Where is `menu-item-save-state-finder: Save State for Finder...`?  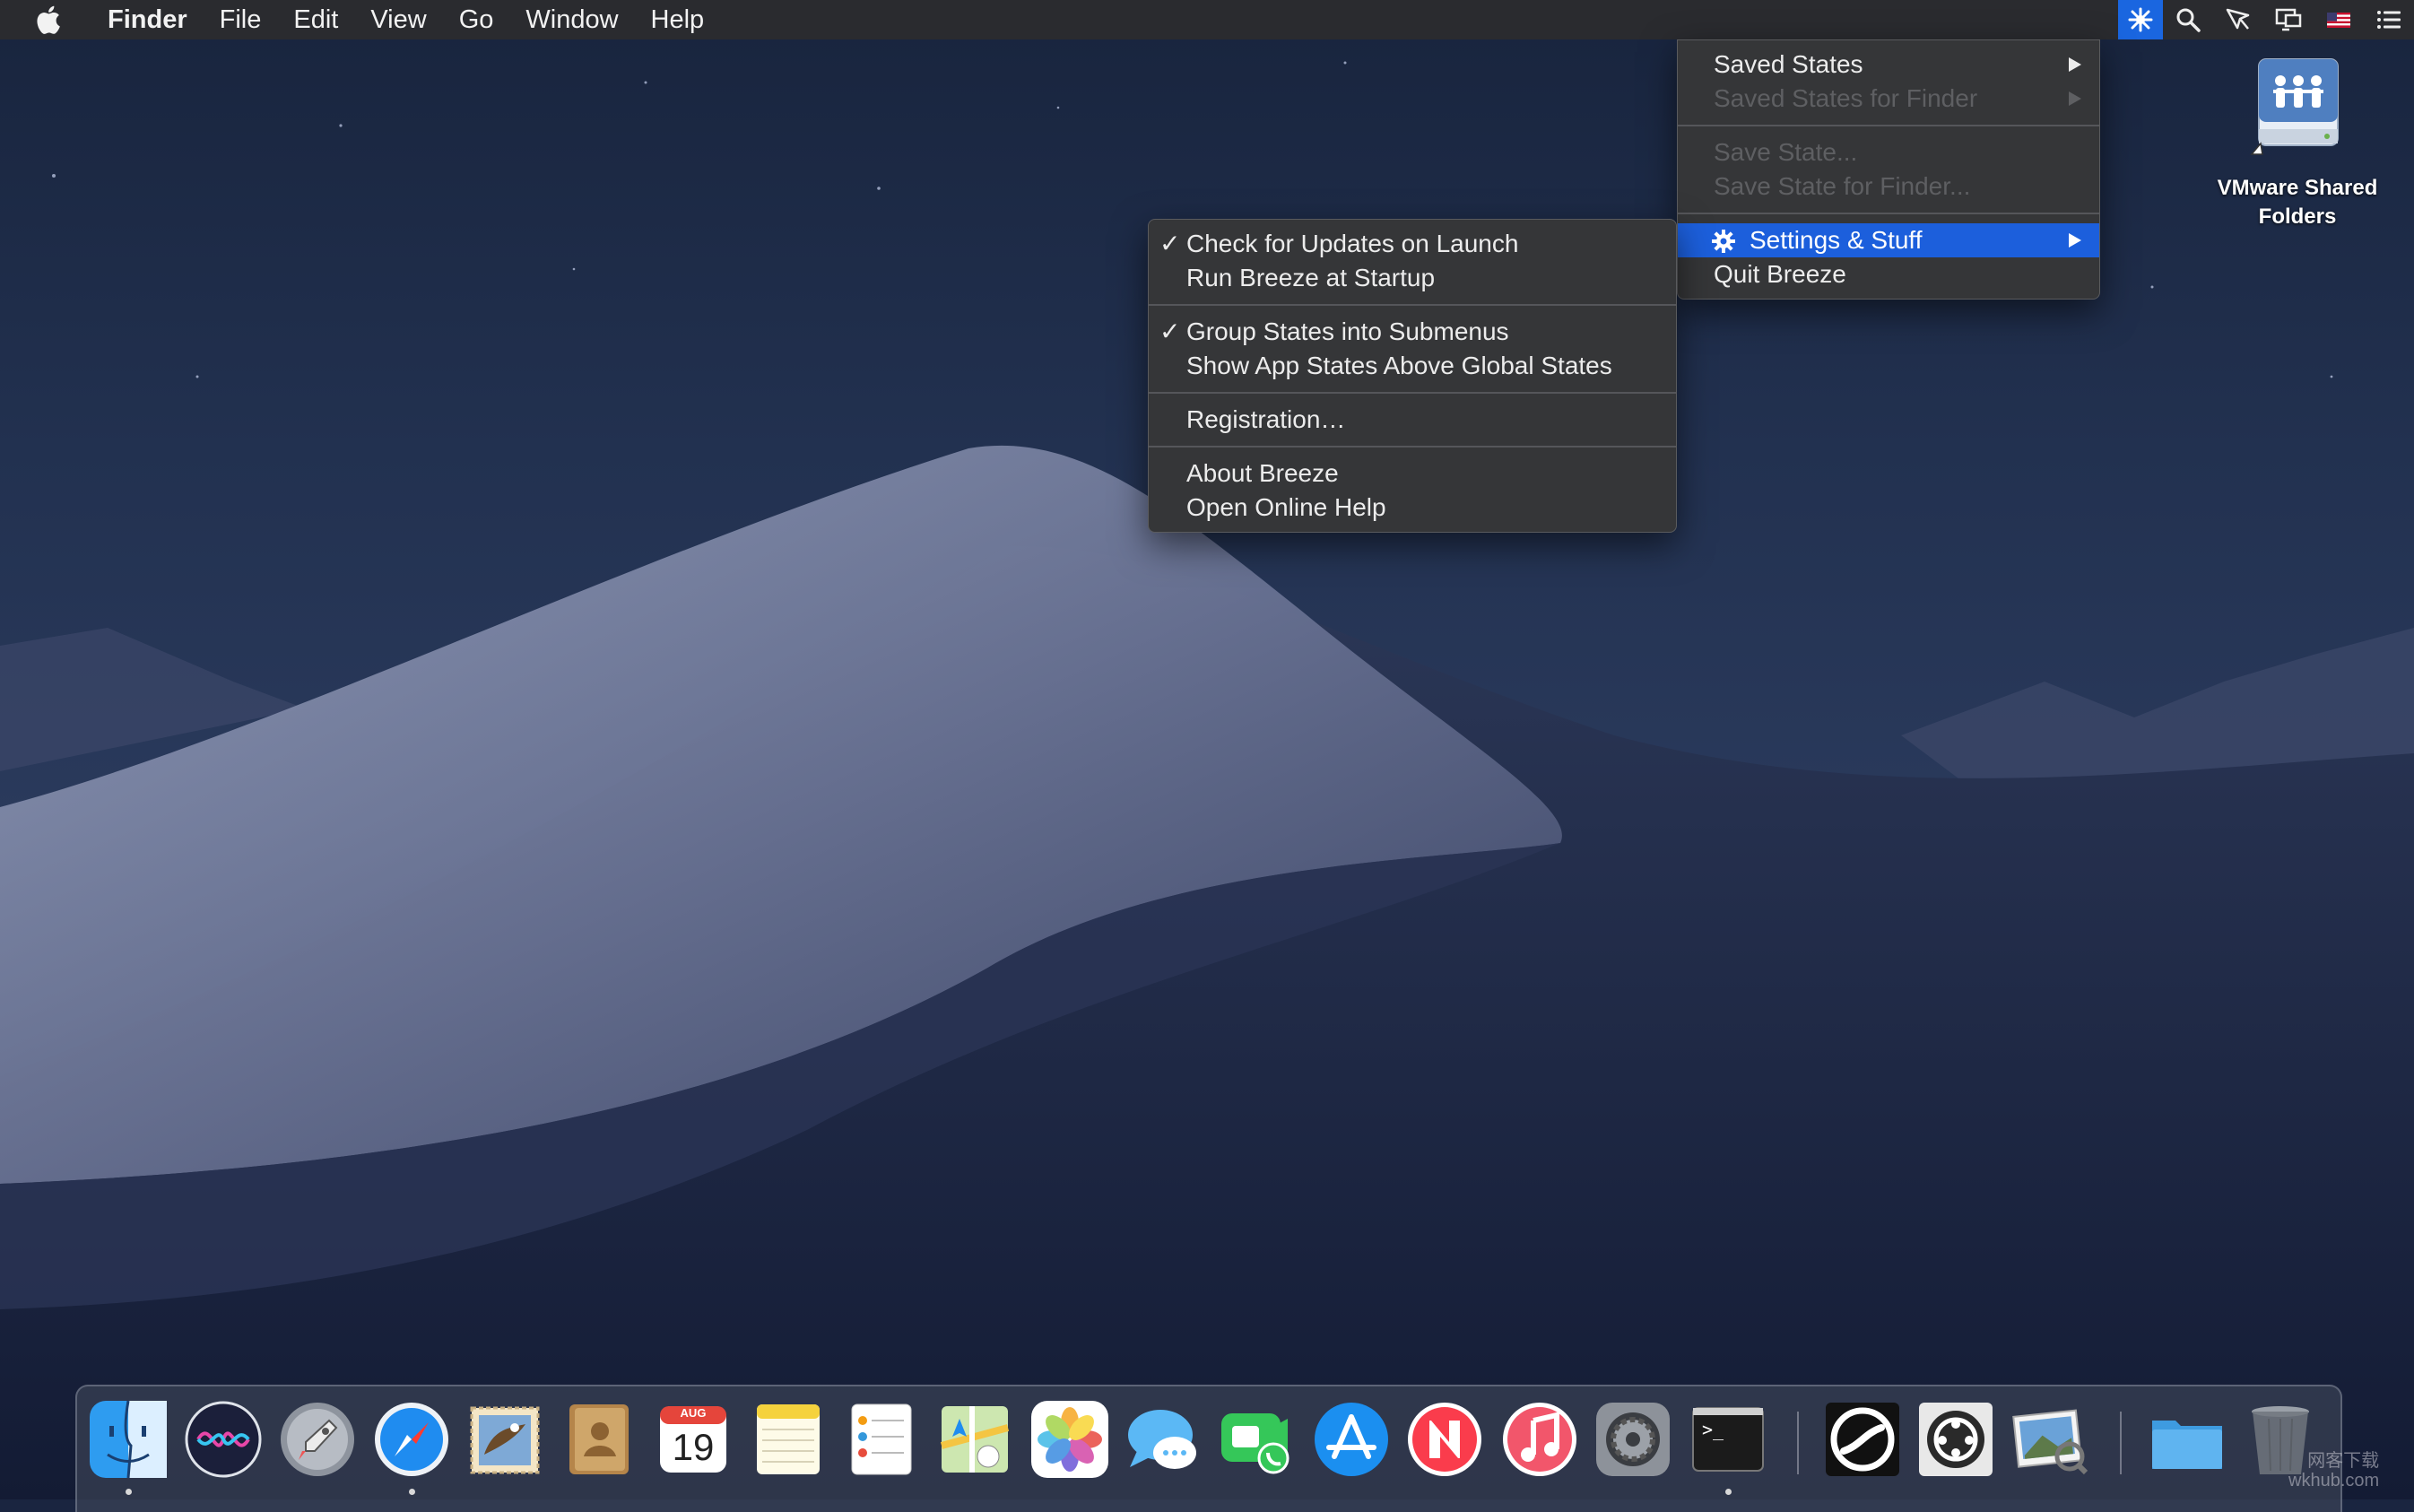 menu-item-save-state-finder: Save State for Finder... is located at coordinates (1888, 186).